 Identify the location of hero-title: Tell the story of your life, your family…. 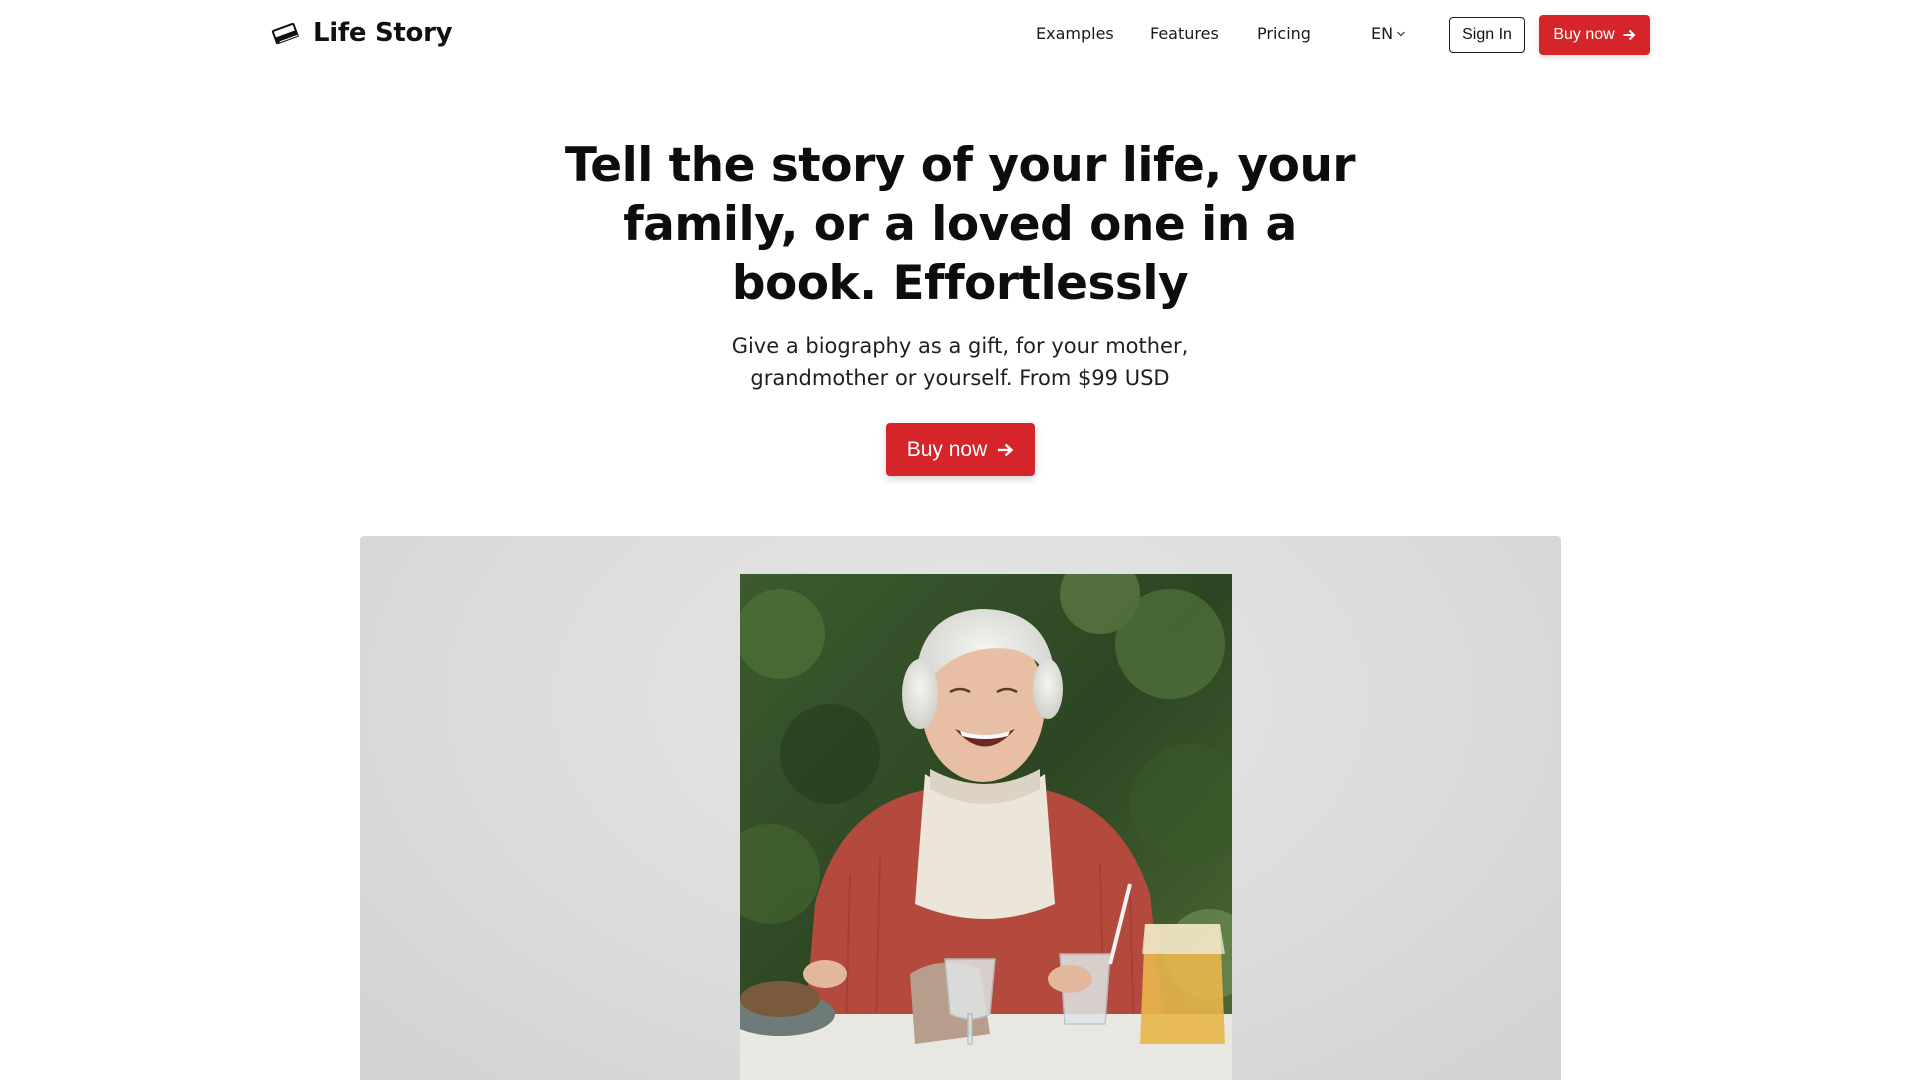
(960, 224).